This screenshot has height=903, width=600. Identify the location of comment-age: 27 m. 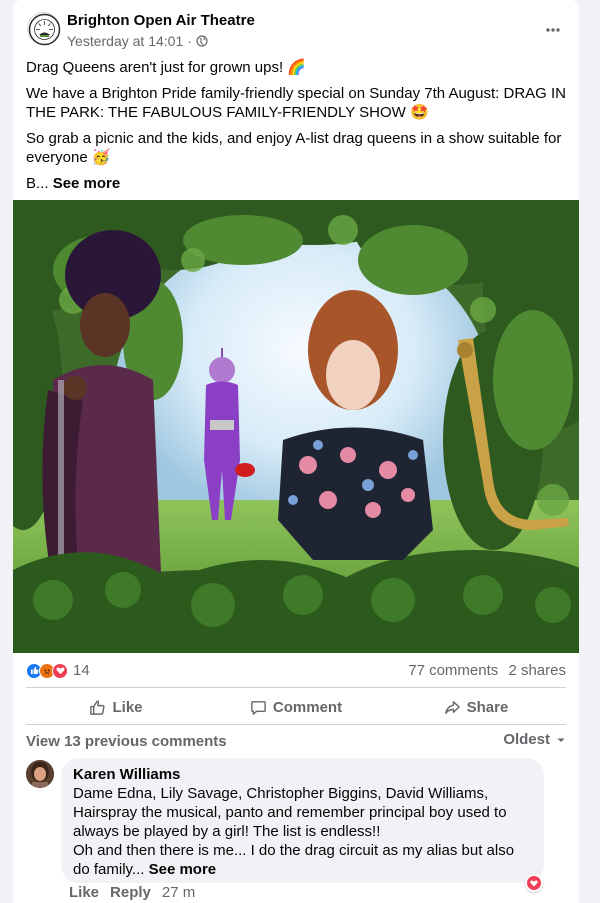
(178, 892).